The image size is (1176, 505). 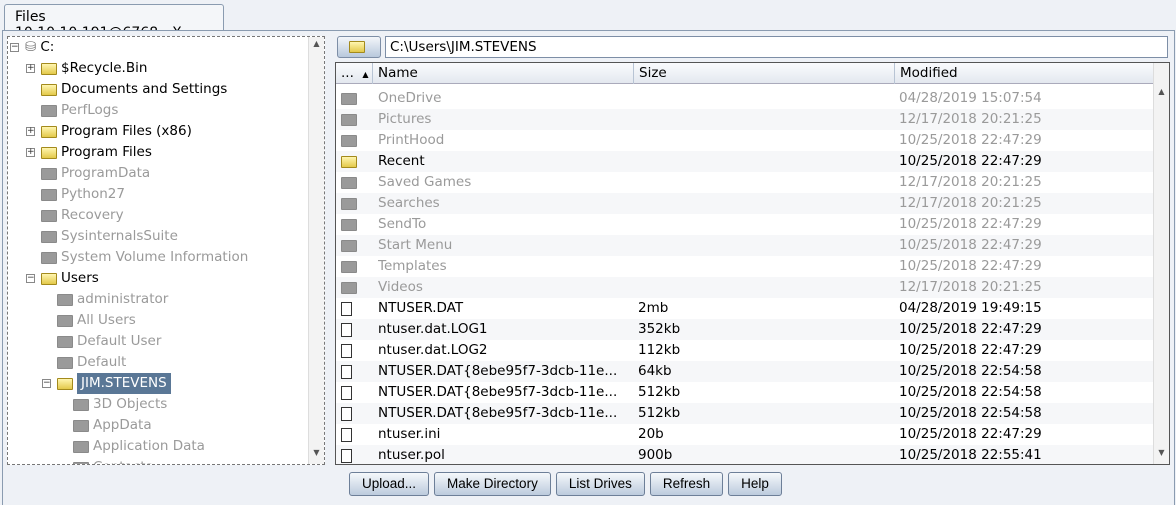 What do you see at coordinates (745, 182) in the screenshot?
I see `table-row: Saved Games 12/17/2018 20:21:25` at bounding box center [745, 182].